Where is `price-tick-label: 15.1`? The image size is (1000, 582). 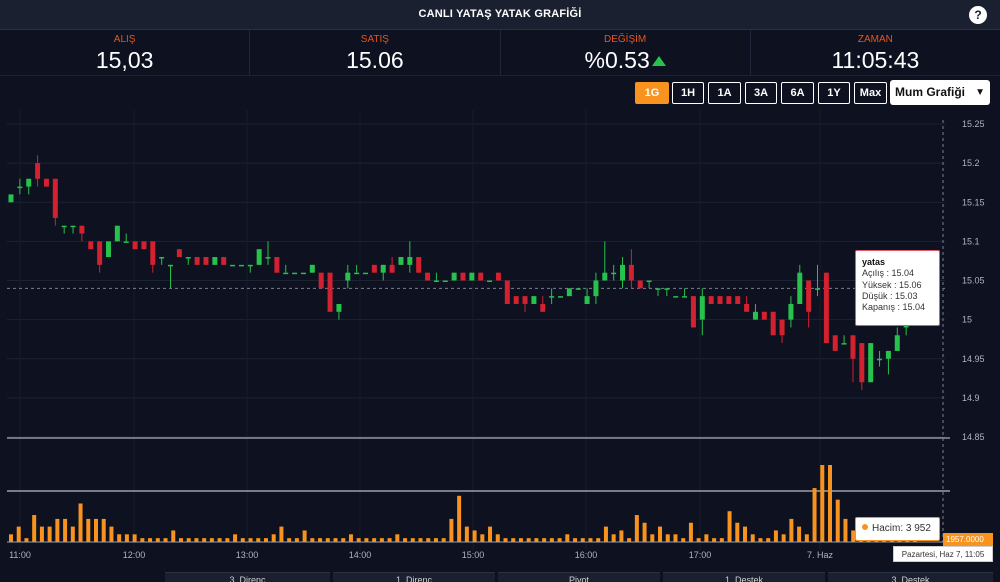 price-tick-label: 15.1 is located at coordinates (971, 241).